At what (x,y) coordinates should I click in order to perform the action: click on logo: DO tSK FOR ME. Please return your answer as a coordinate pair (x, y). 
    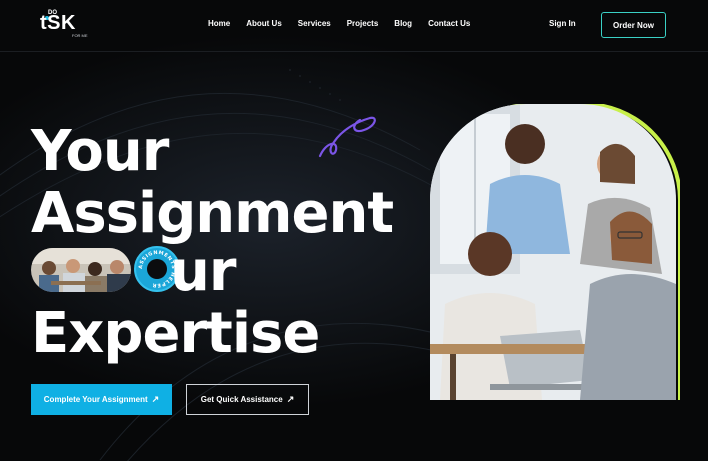
    Looking at the image, I should click on (70, 26).